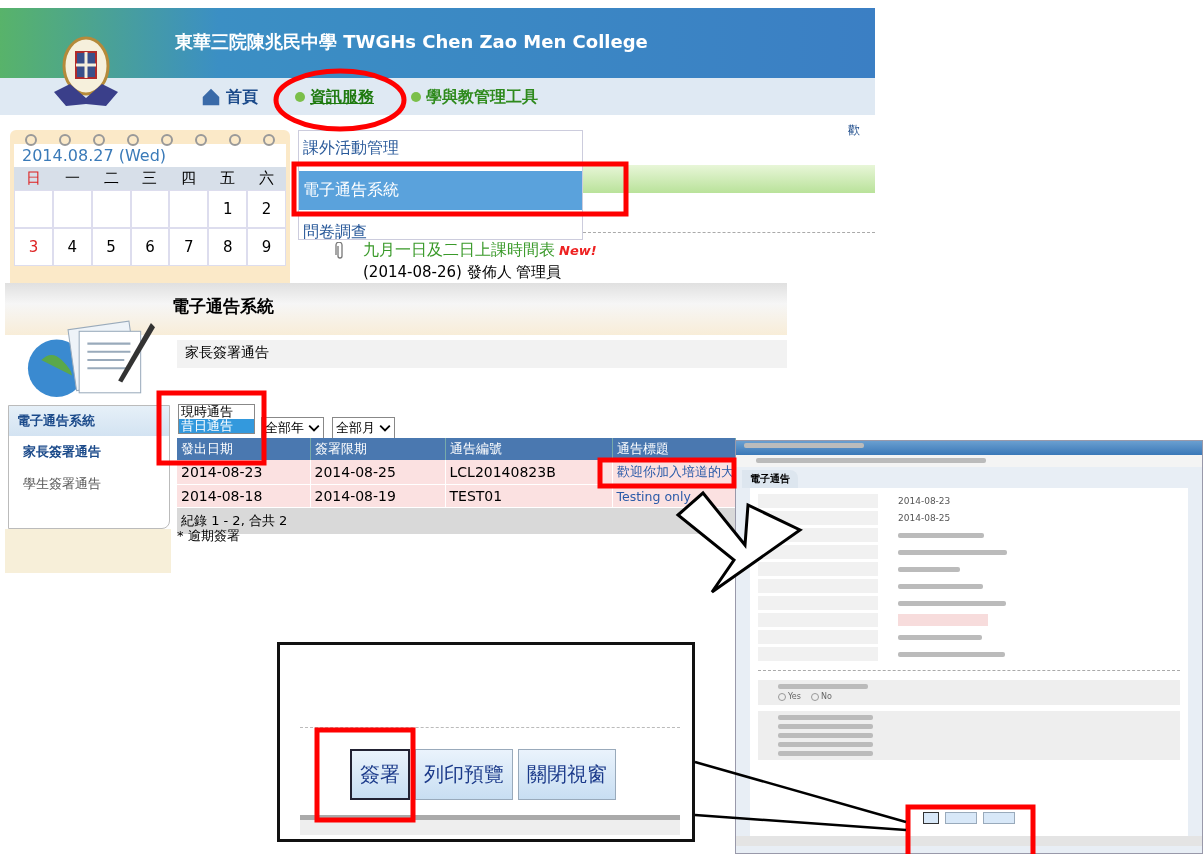 This screenshot has height=854, width=1203. What do you see at coordinates (411, 42) in the screenshot?
I see `school-title: 東華三院陳兆民中學 TWGHs Chen Zao Men College` at bounding box center [411, 42].